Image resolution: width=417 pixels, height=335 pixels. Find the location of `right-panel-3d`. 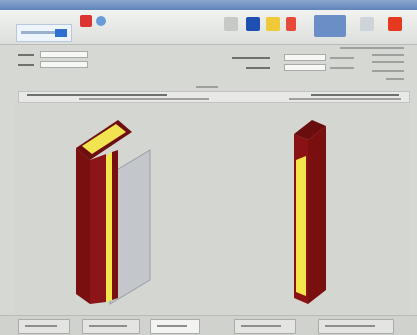

right-panel-3d is located at coordinates (310, 212).